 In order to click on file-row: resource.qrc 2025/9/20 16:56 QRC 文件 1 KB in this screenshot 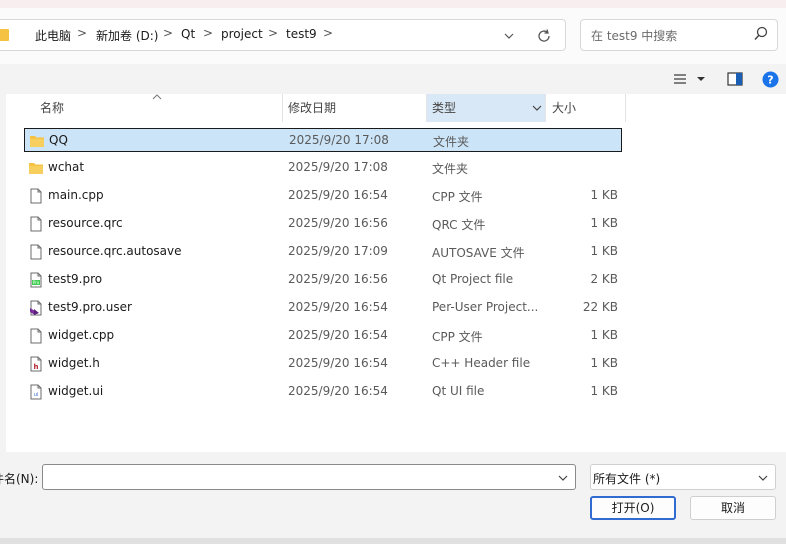, I will do `click(323, 224)`.